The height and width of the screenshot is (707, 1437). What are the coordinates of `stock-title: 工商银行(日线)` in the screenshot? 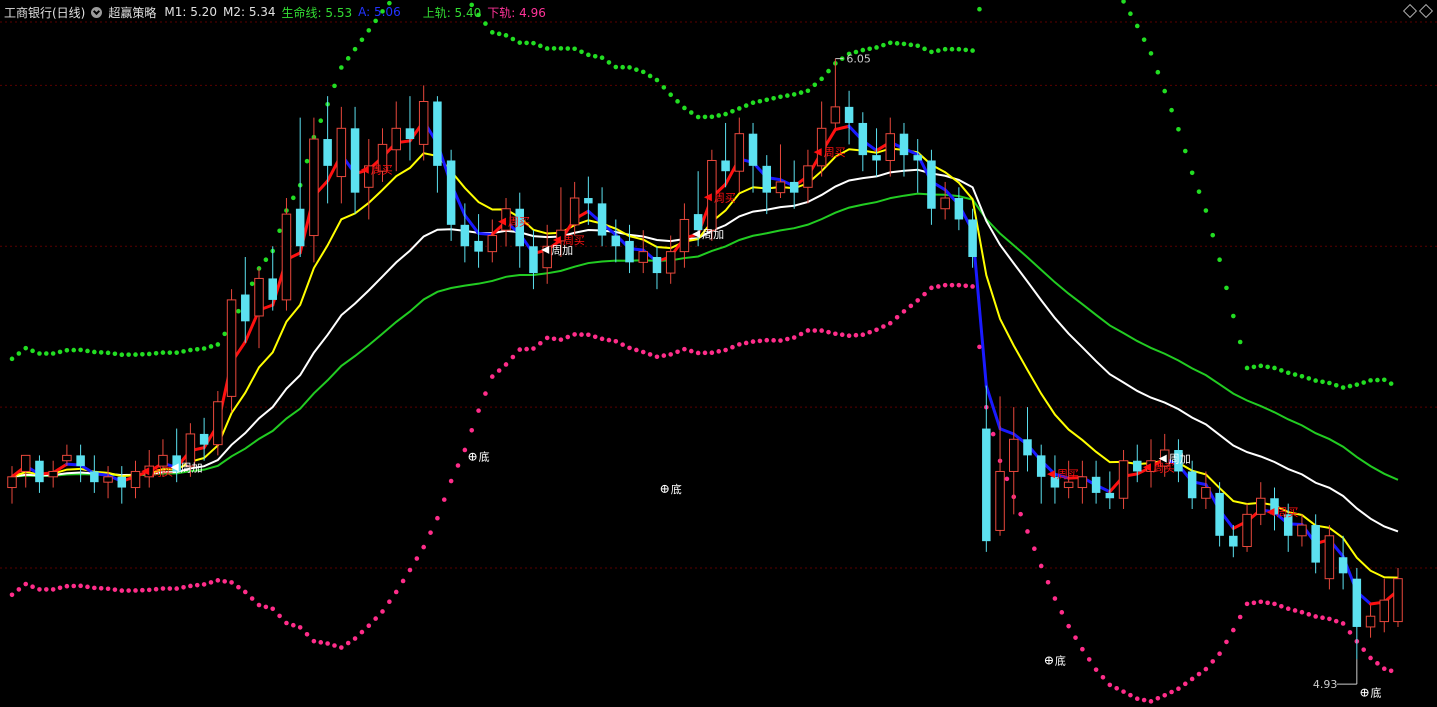 It's located at (44, 12).